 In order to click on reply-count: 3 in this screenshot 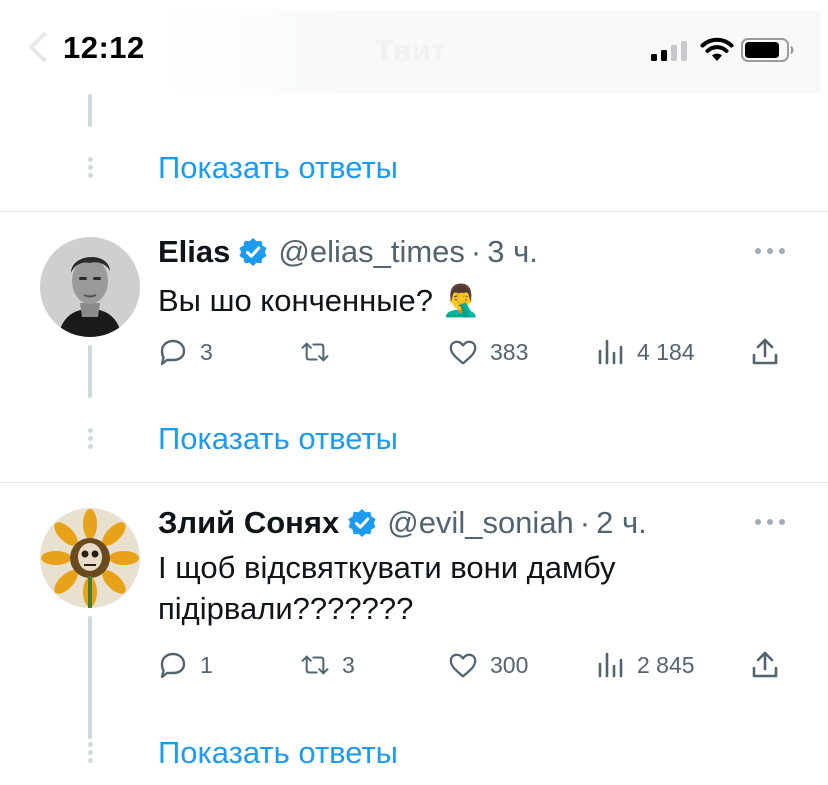, I will do `click(206, 351)`.